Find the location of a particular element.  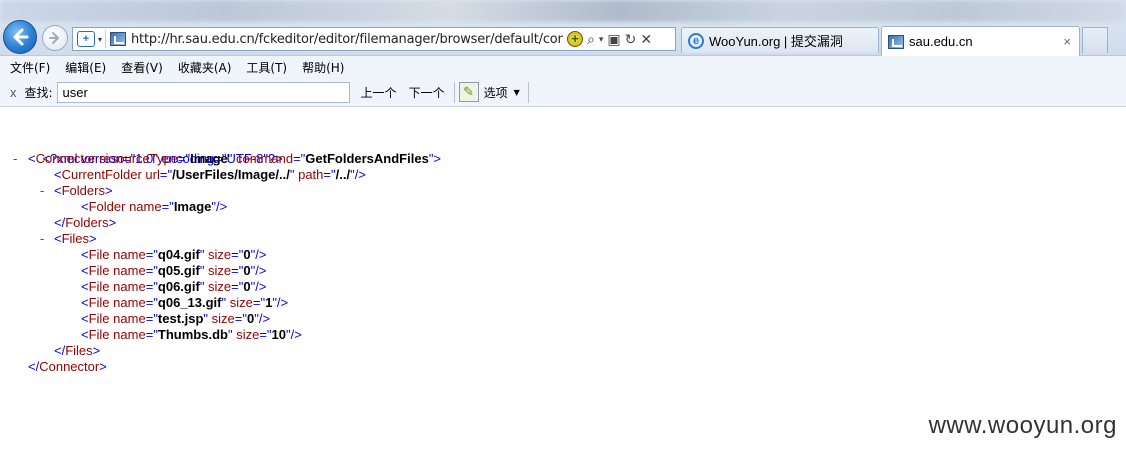

xml-file: <File name="Thumbs.db" size="10"/> is located at coordinates (191, 334).